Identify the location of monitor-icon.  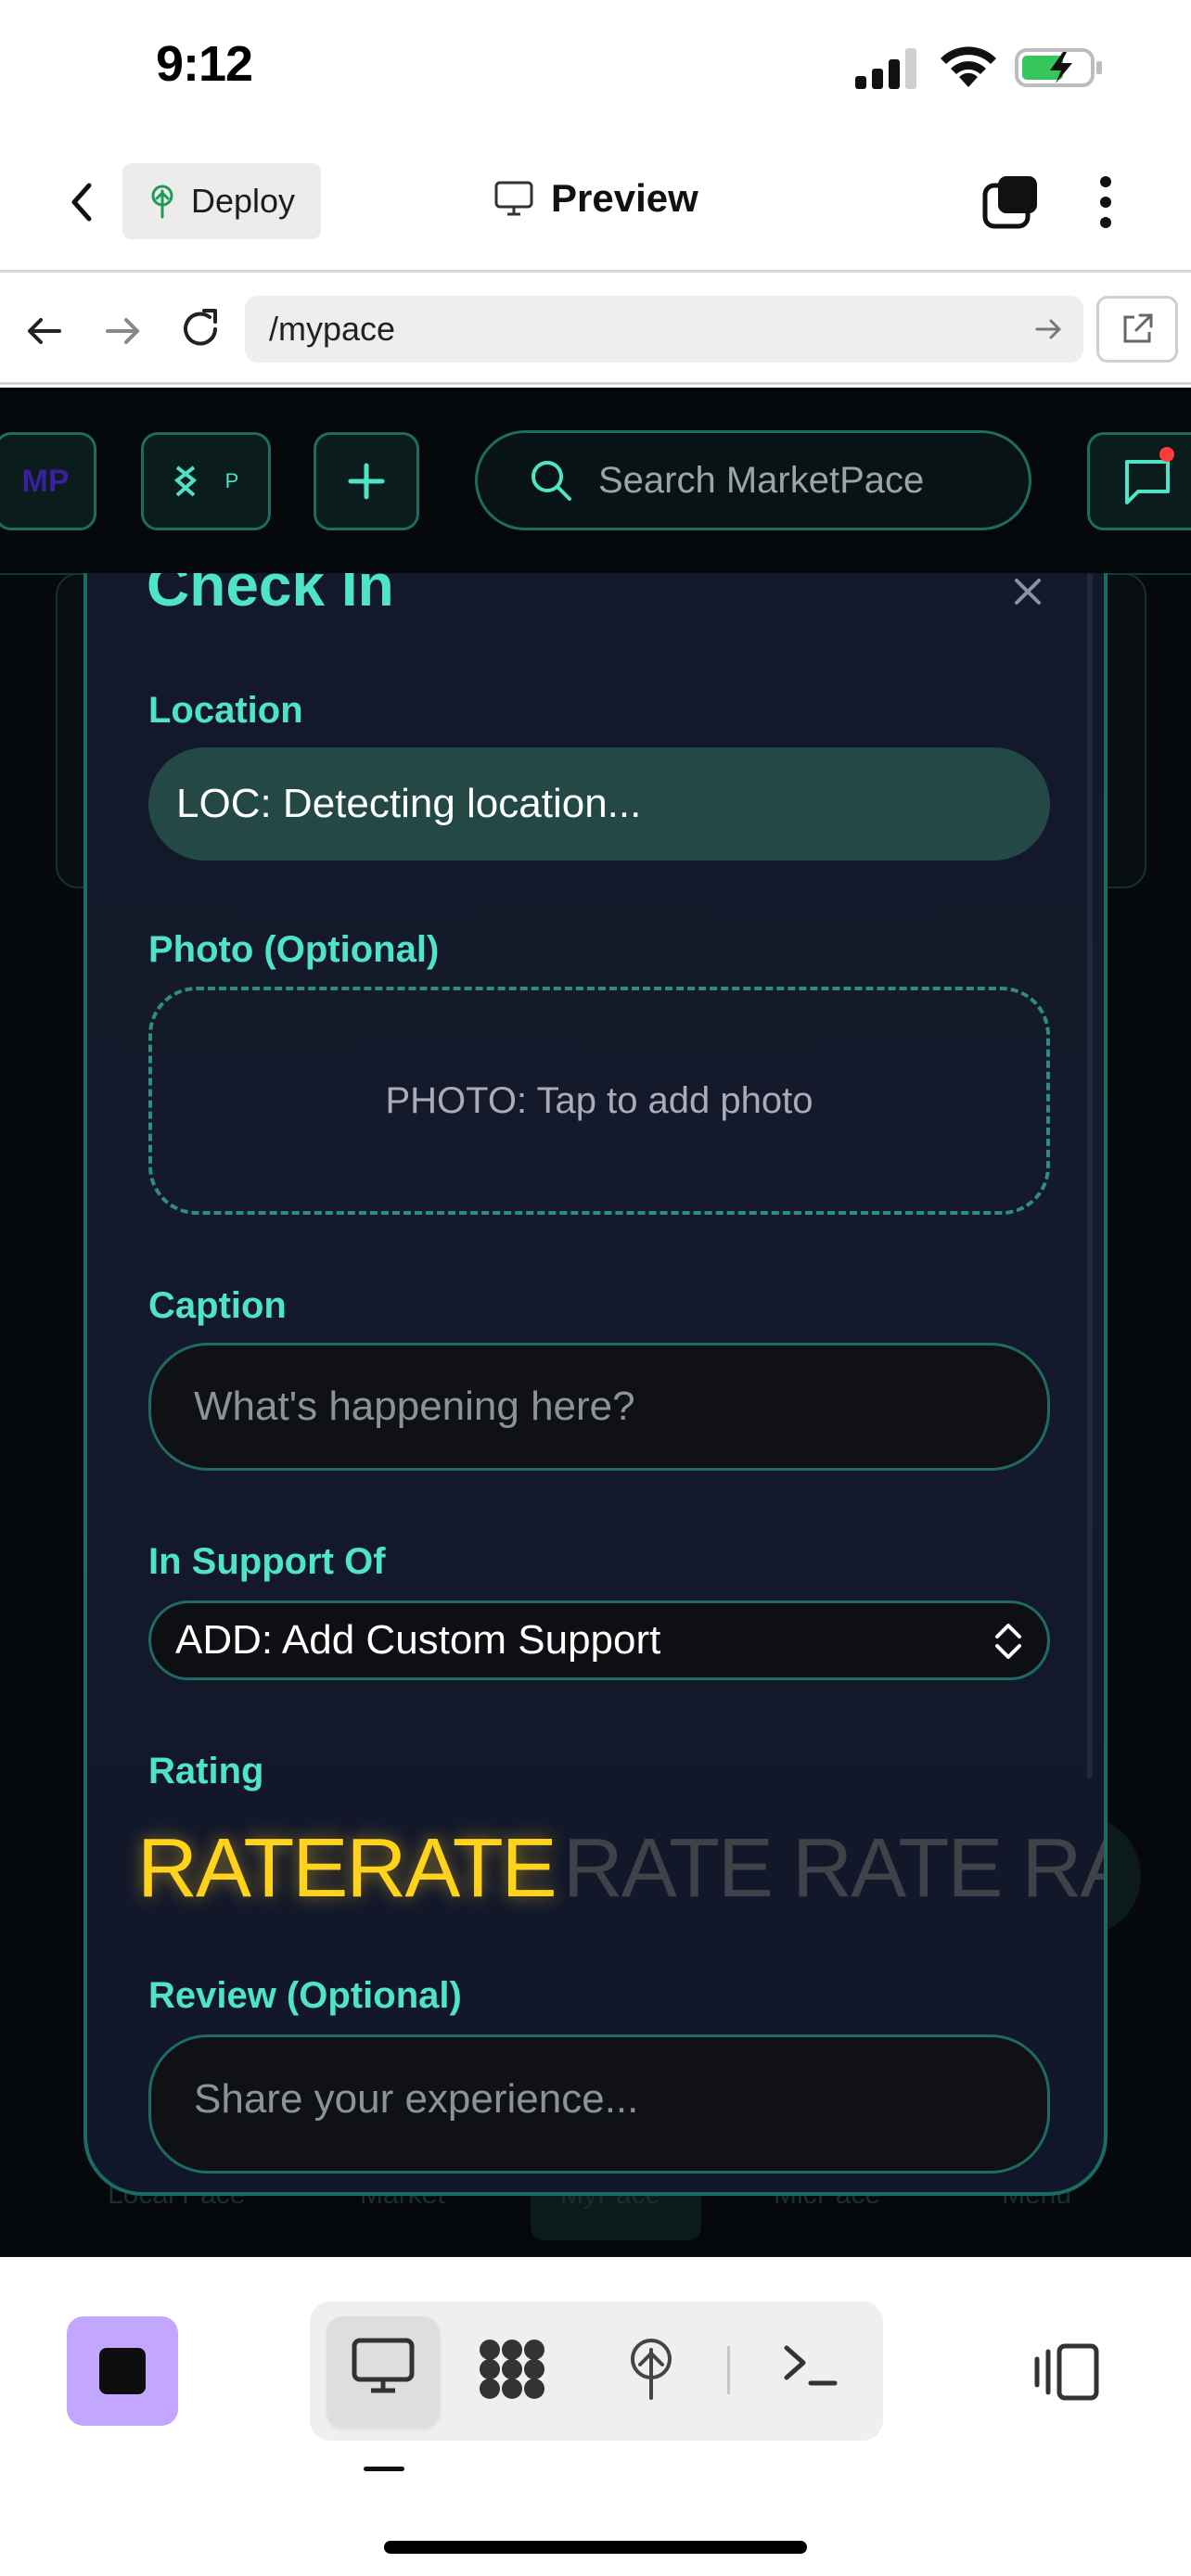
(513, 198).